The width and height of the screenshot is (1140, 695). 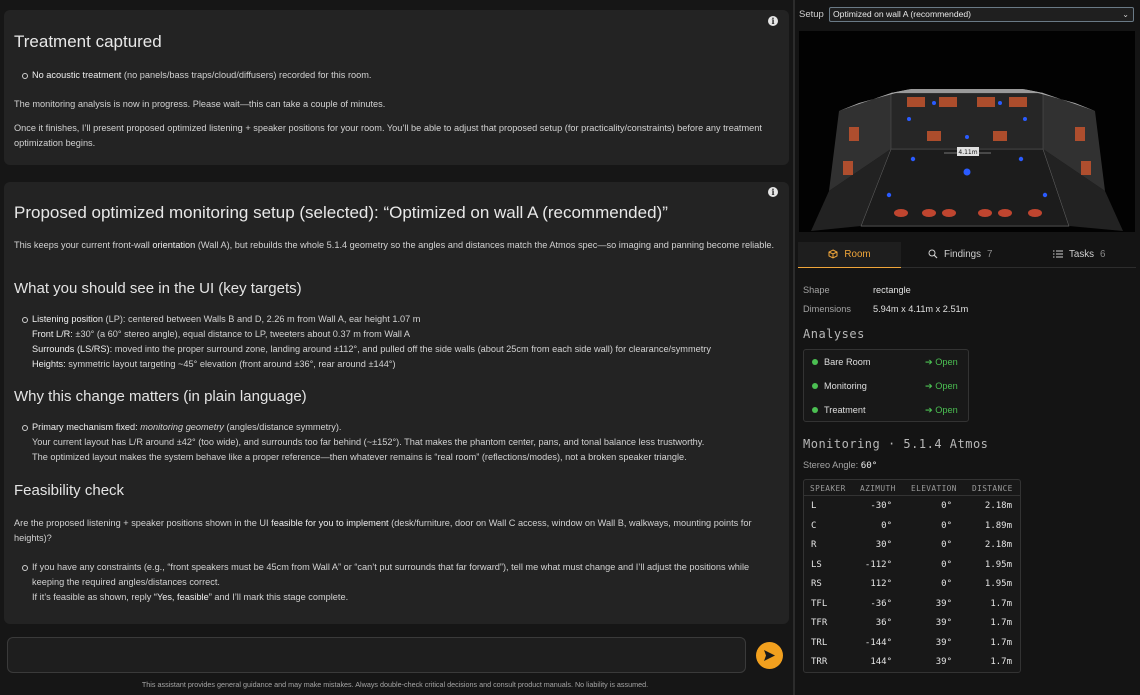 I want to click on table-header: SPEAKER AZIMUTH ELEVATION DISTANCE, so click(x=912, y=488).